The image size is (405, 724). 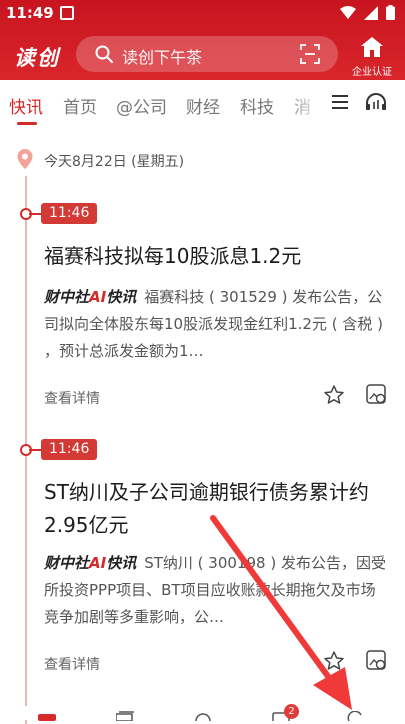 I want to click on wifi-icon, so click(x=348, y=12).